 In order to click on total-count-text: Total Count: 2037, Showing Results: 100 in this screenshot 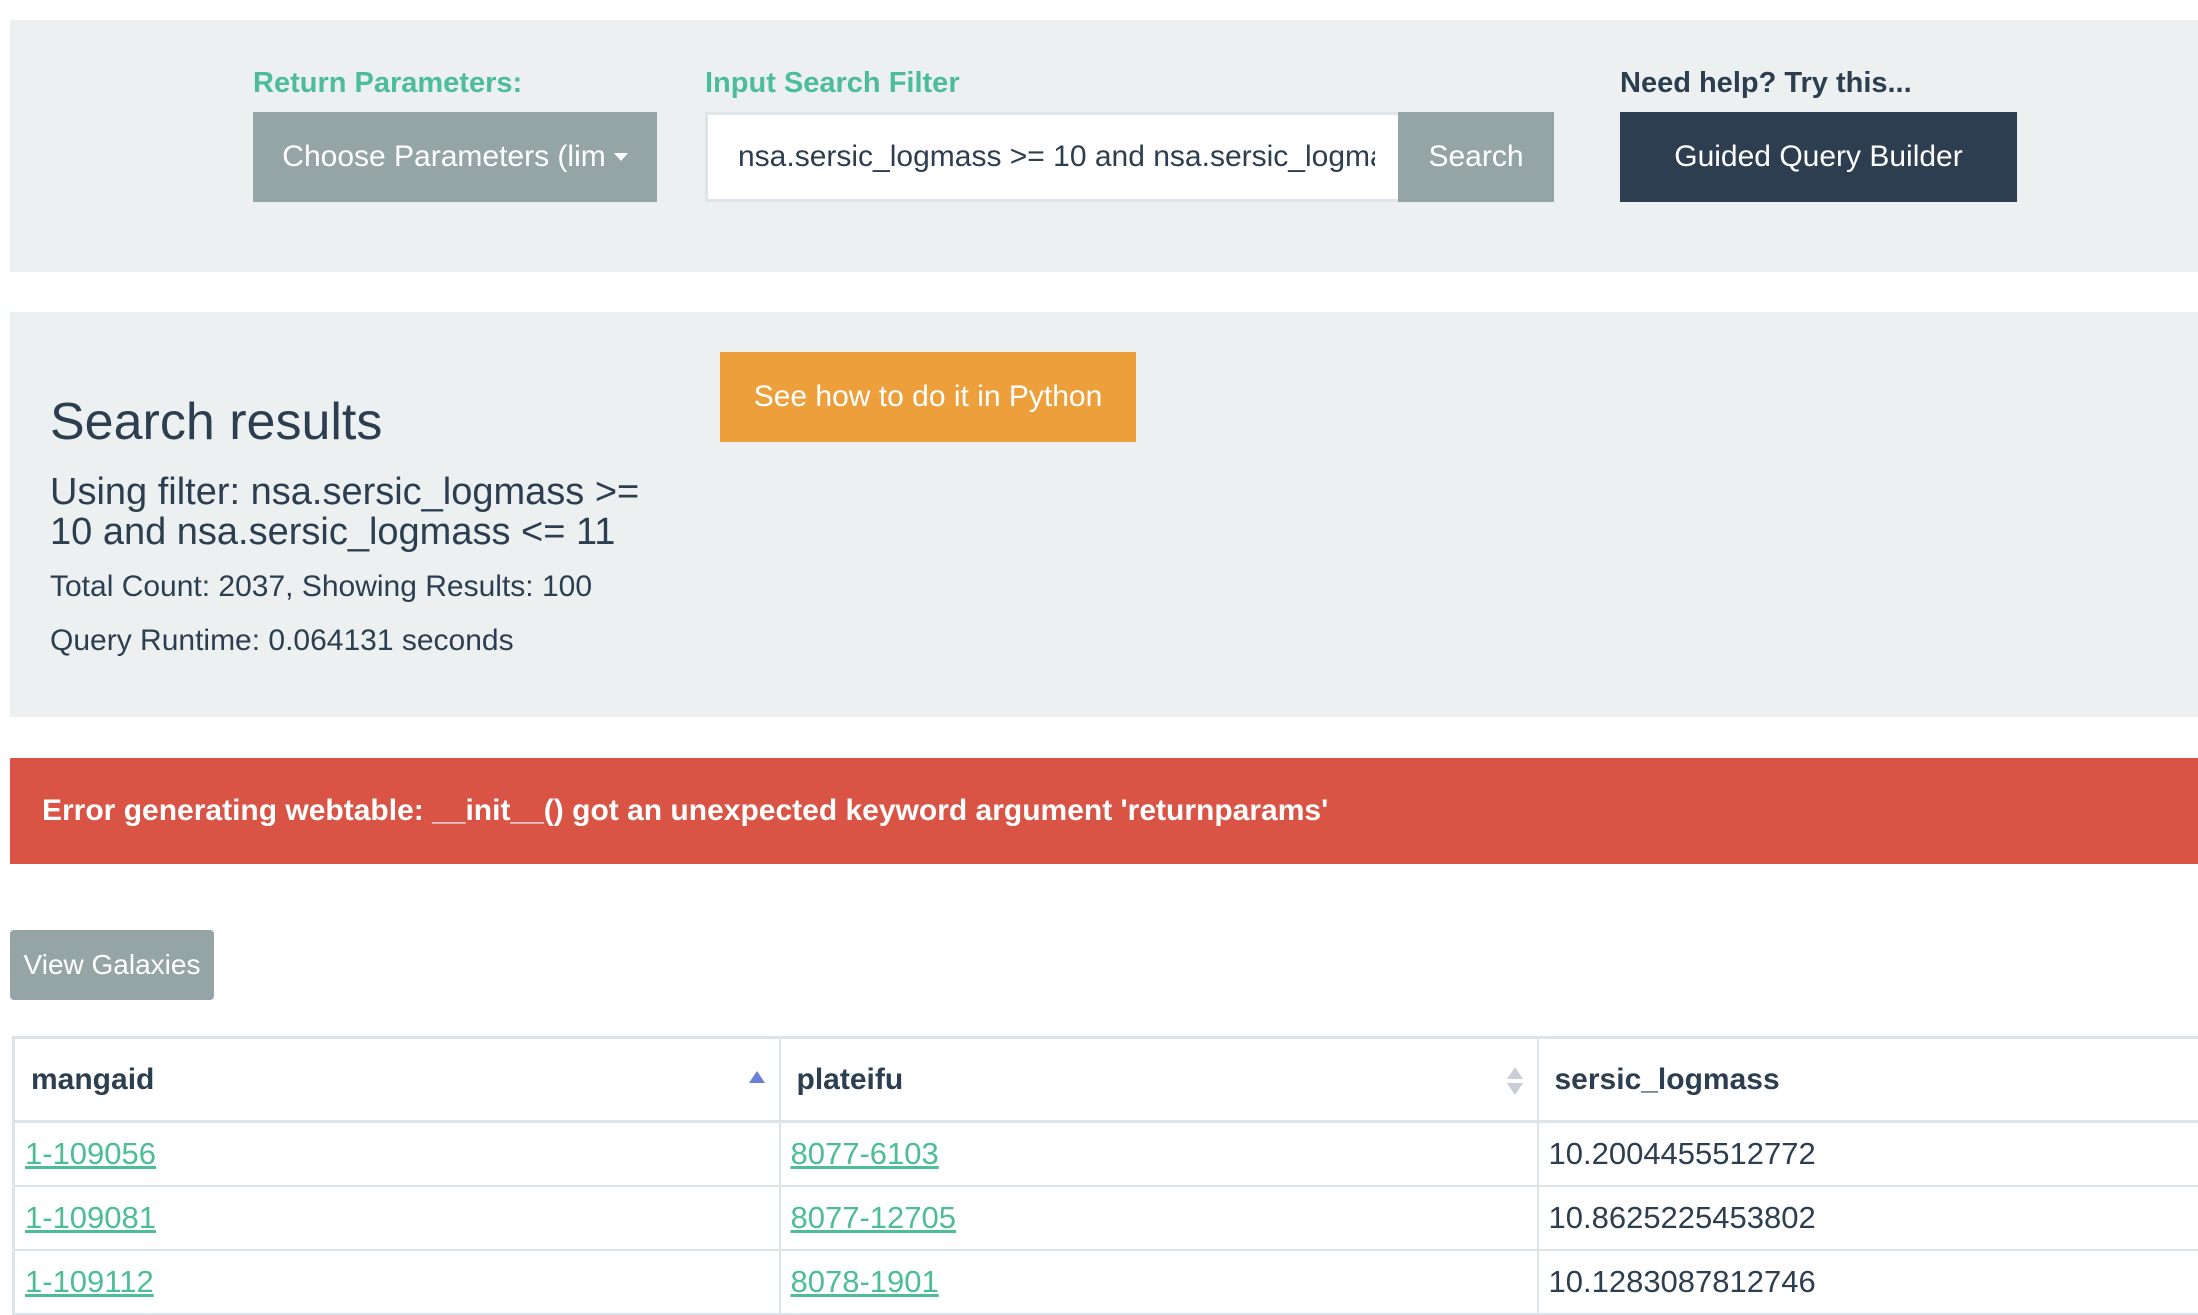, I will do `click(321, 587)`.